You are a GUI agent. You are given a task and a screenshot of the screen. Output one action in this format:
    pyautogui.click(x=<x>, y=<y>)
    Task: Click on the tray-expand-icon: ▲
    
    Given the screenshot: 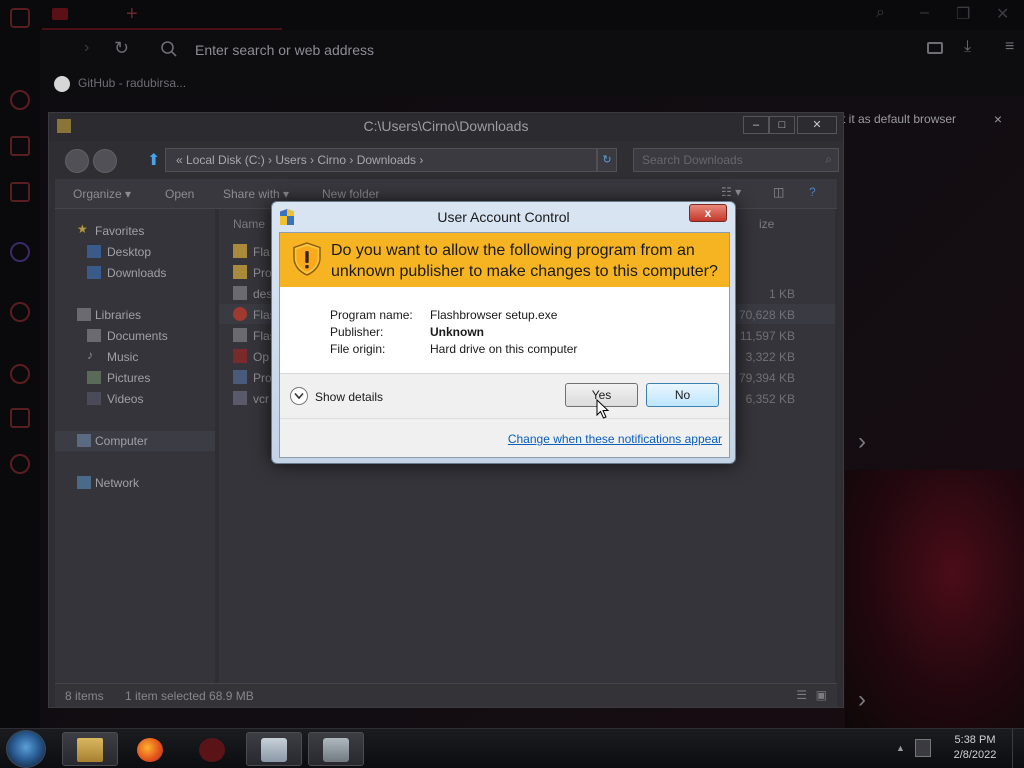 What is the action you would take?
    pyautogui.click(x=900, y=748)
    